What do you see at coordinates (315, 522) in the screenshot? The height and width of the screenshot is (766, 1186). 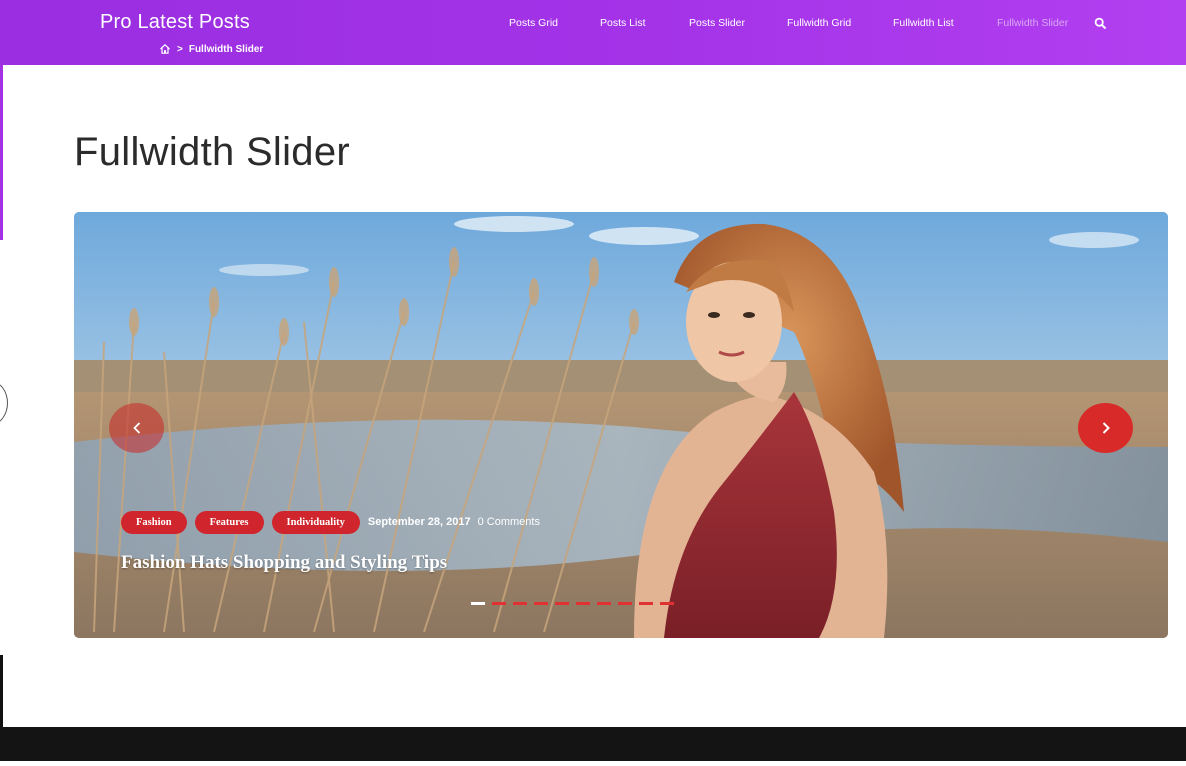 I see `tag-individuality: Individuality` at bounding box center [315, 522].